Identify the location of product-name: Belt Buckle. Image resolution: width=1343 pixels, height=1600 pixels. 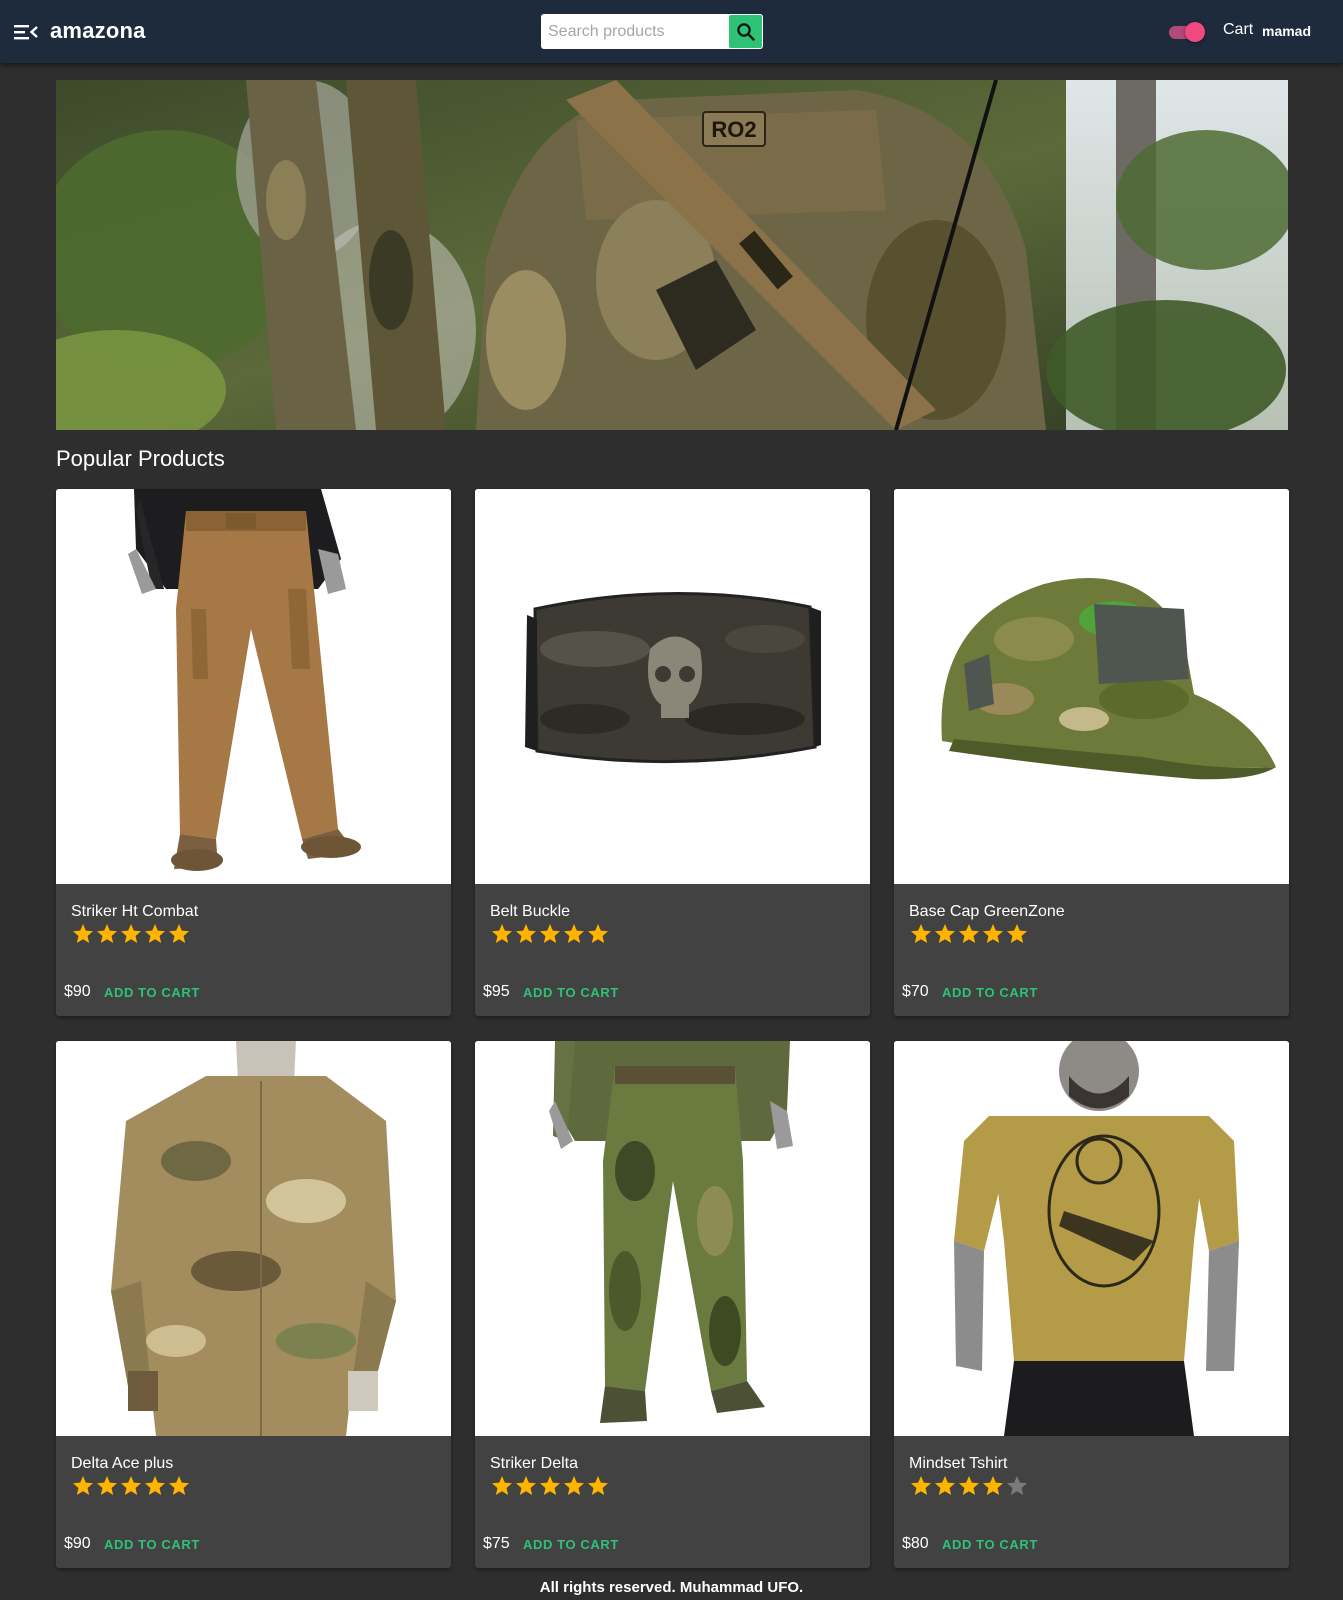
(530, 912).